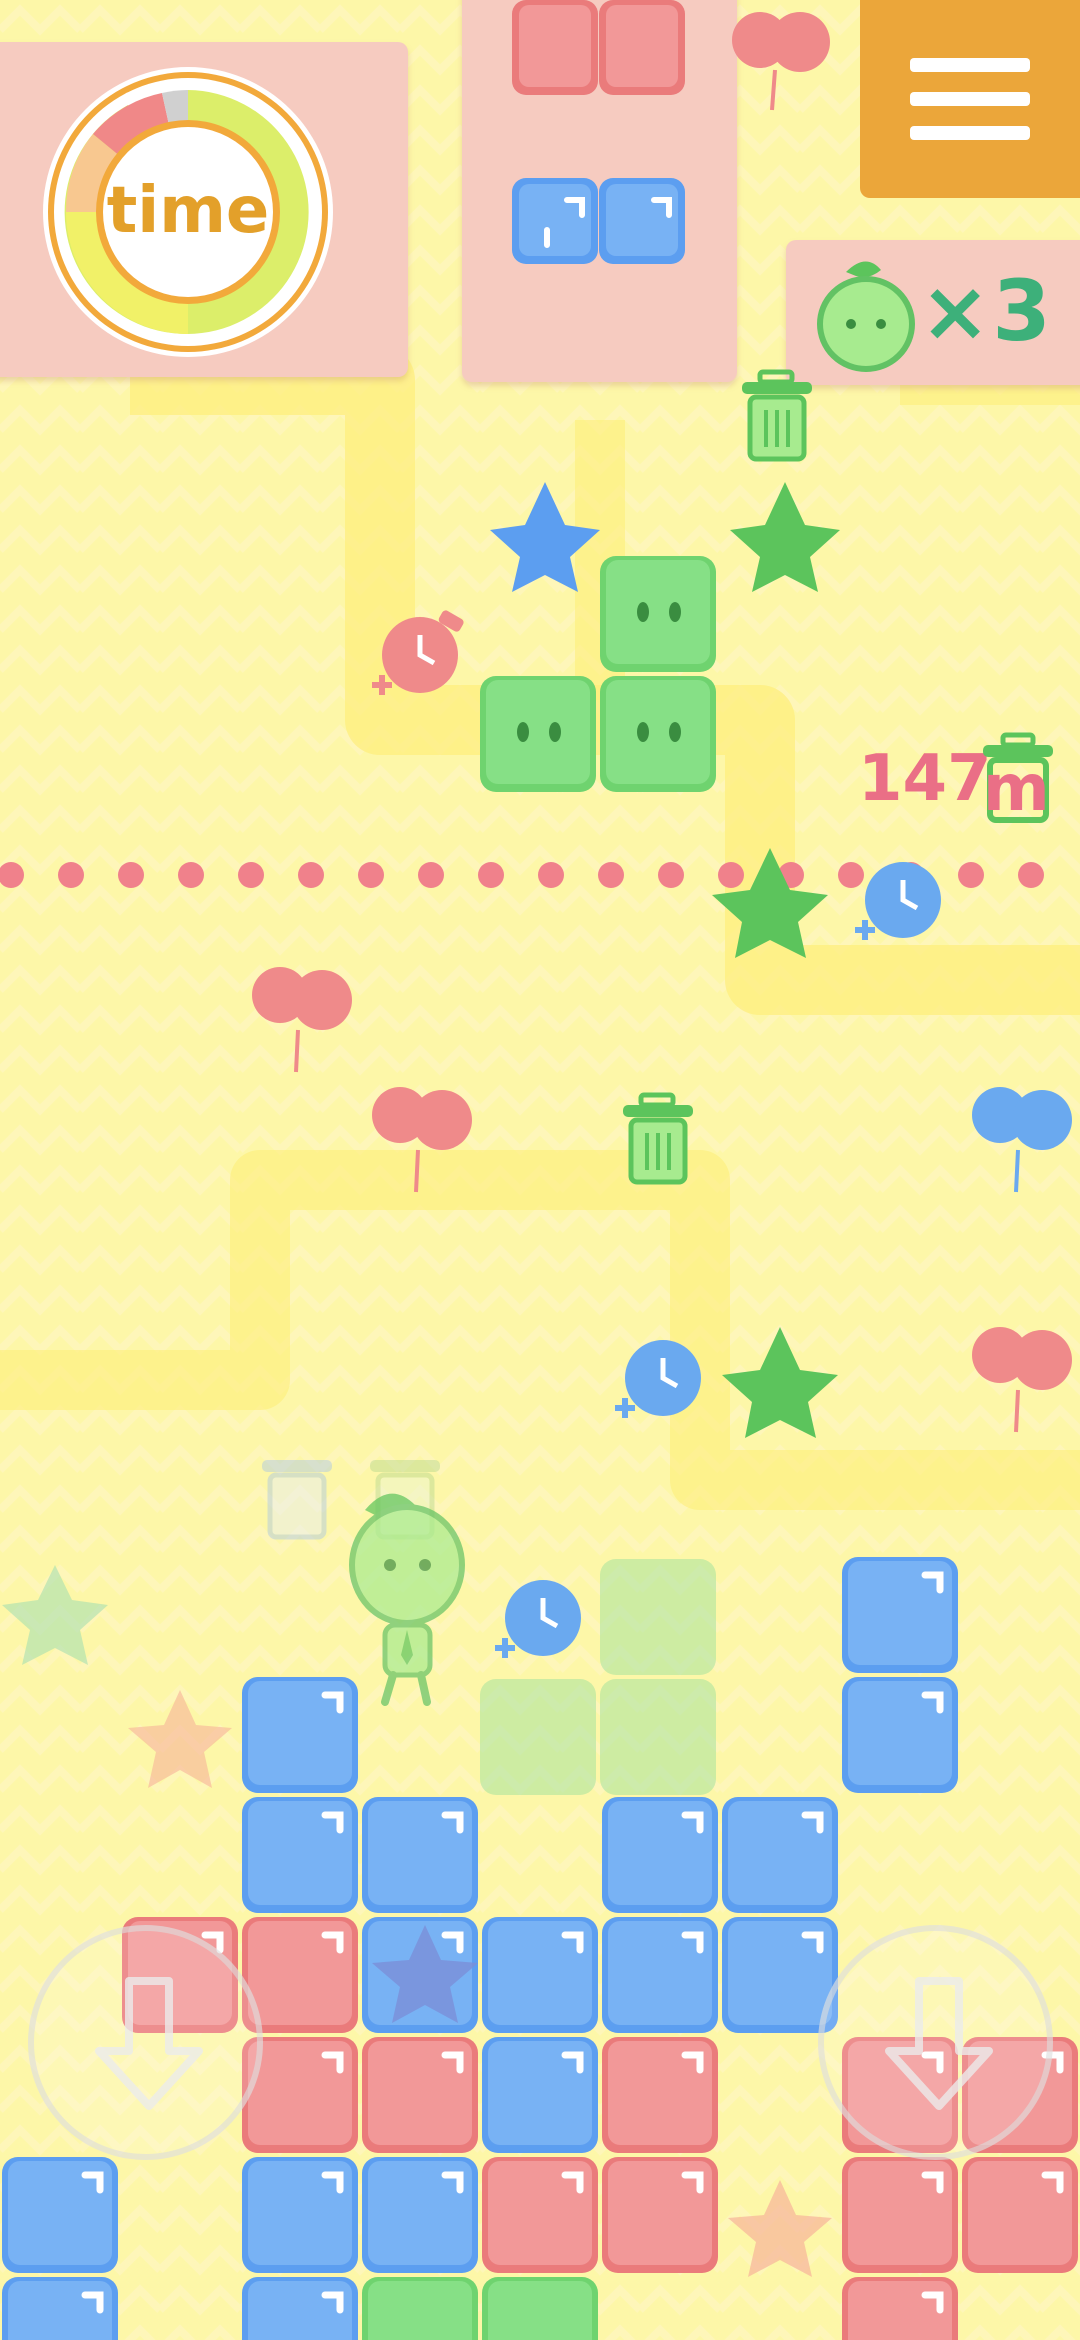  What do you see at coordinates (1022, 1140) in the screenshot?
I see `balloon-blue-icon` at bounding box center [1022, 1140].